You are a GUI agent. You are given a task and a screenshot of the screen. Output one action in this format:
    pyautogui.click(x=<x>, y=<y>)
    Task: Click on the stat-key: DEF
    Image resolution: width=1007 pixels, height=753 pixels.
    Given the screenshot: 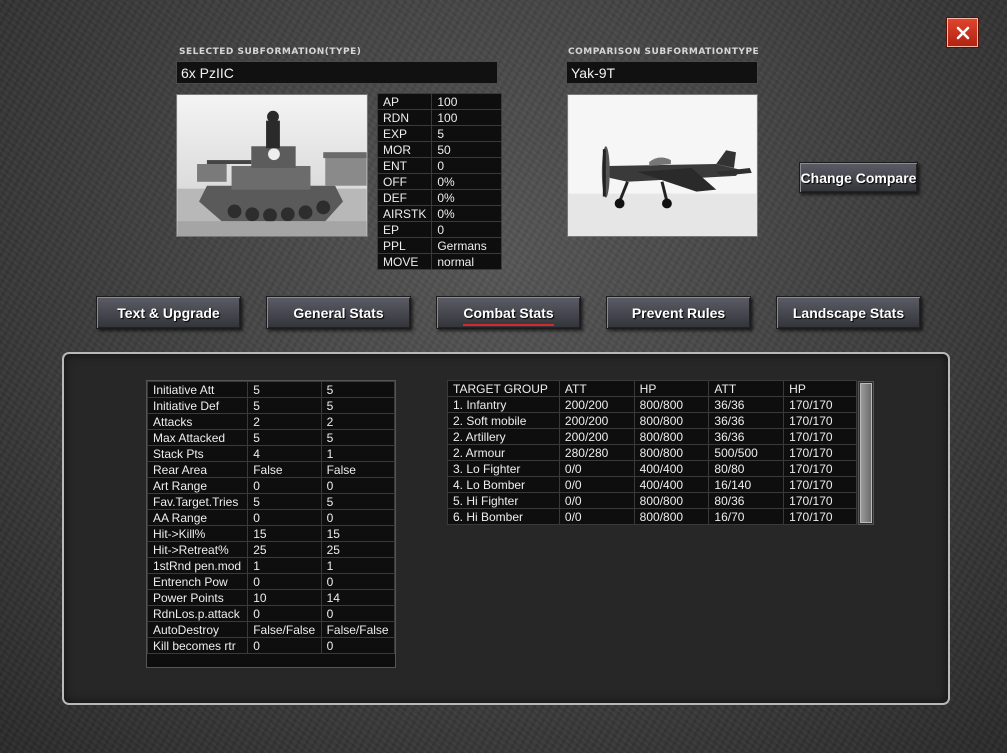 What is the action you would take?
    pyautogui.click(x=404, y=197)
    